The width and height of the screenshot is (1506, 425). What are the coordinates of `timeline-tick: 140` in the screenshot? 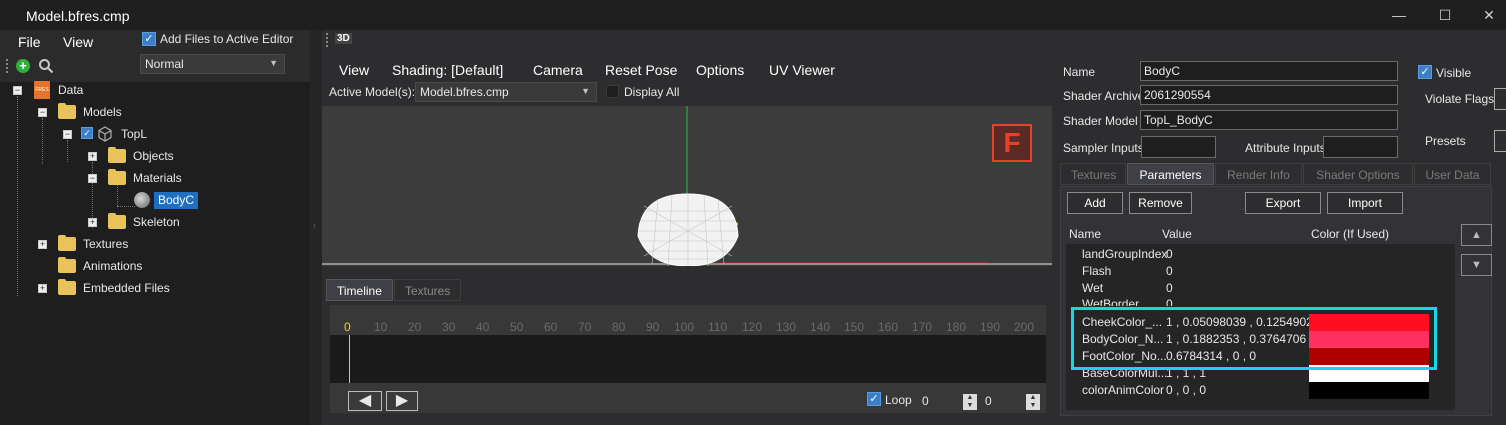 It's located at (820, 327).